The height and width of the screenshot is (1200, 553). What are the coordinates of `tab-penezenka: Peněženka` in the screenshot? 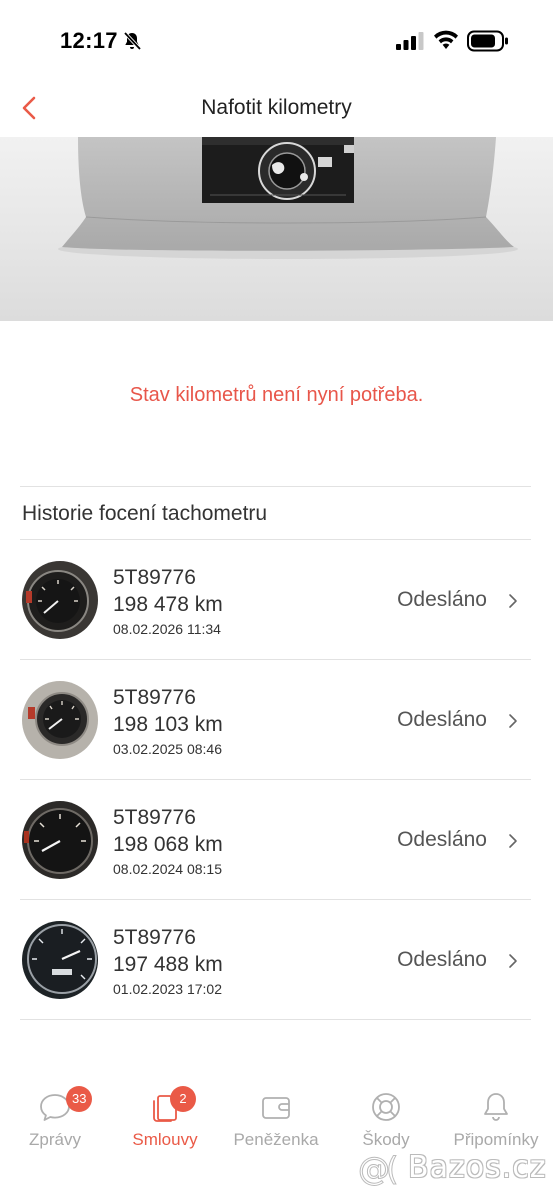 It's located at (276, 1124).